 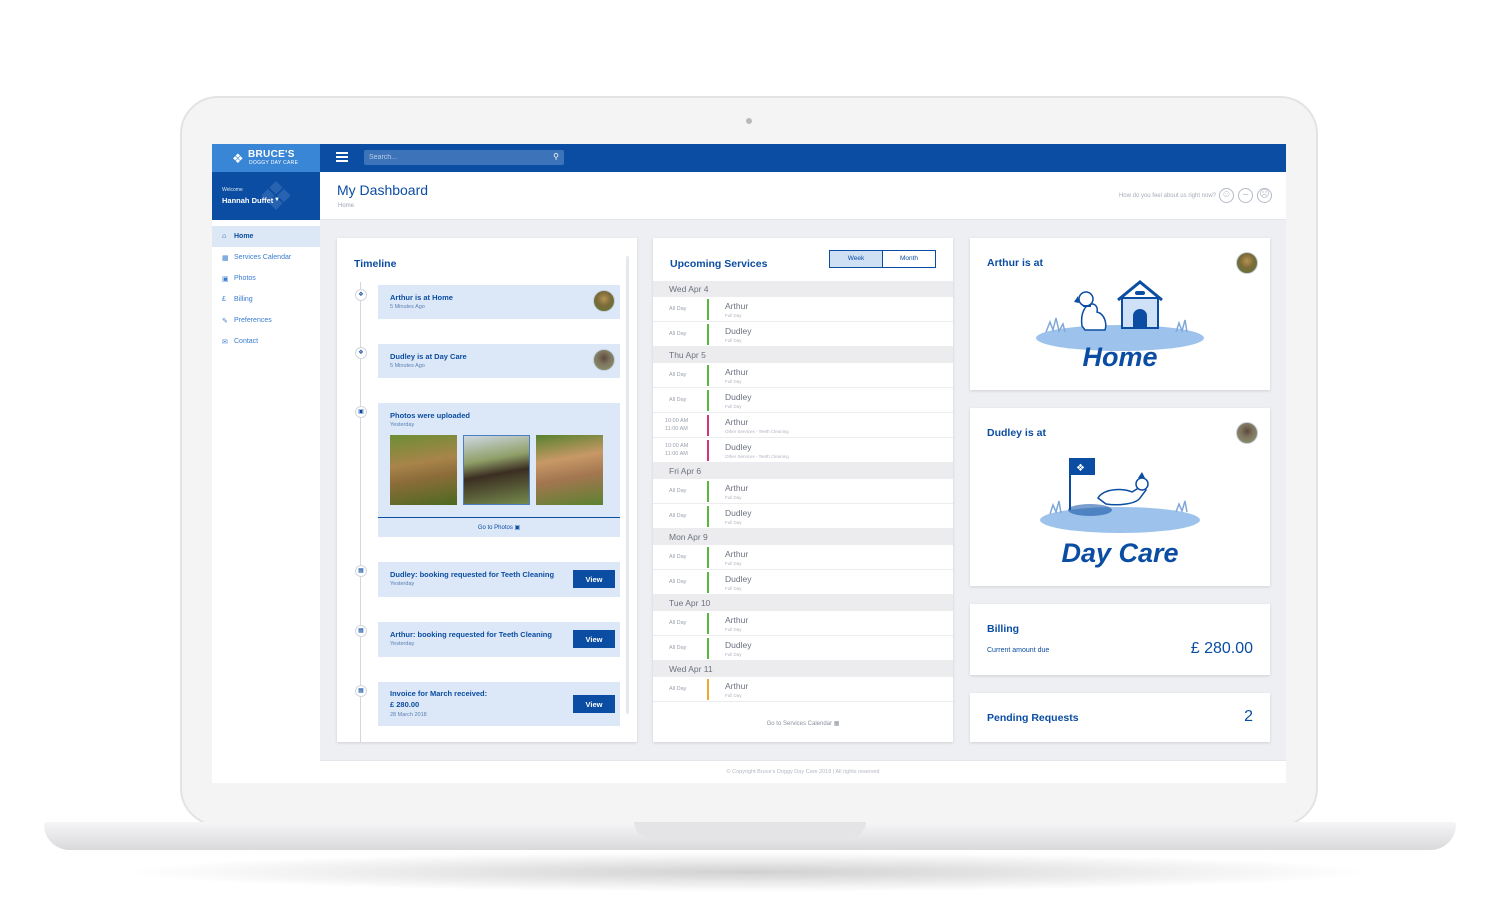 What do you see at coordinates (750, 872) in the screenshot?
I see `laptop-shadow` at bounding box center [750, 872].